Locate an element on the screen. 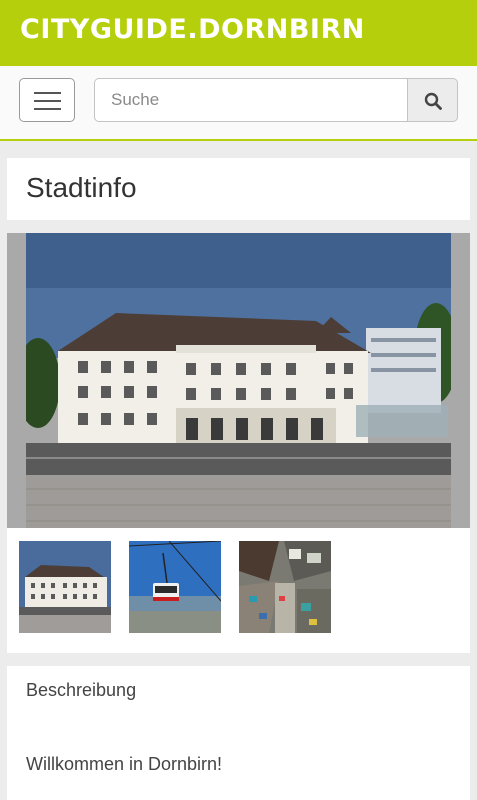  title-card: Stadtinfo is located at coordinates (238, 189).